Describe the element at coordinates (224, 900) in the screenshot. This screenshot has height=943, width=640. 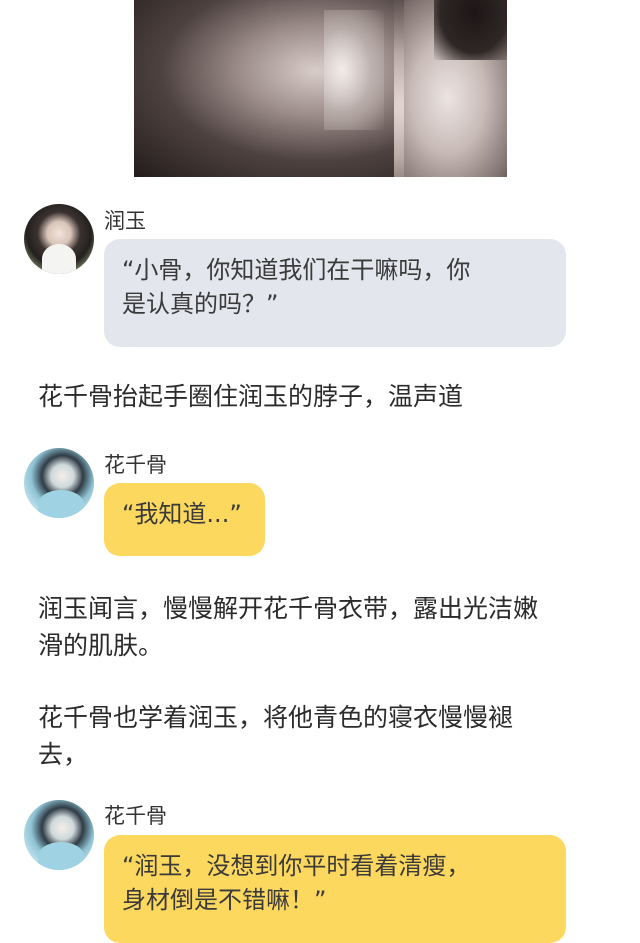
I see `chat-bubble-line: 身材倒是不错嘛！”` at that location.